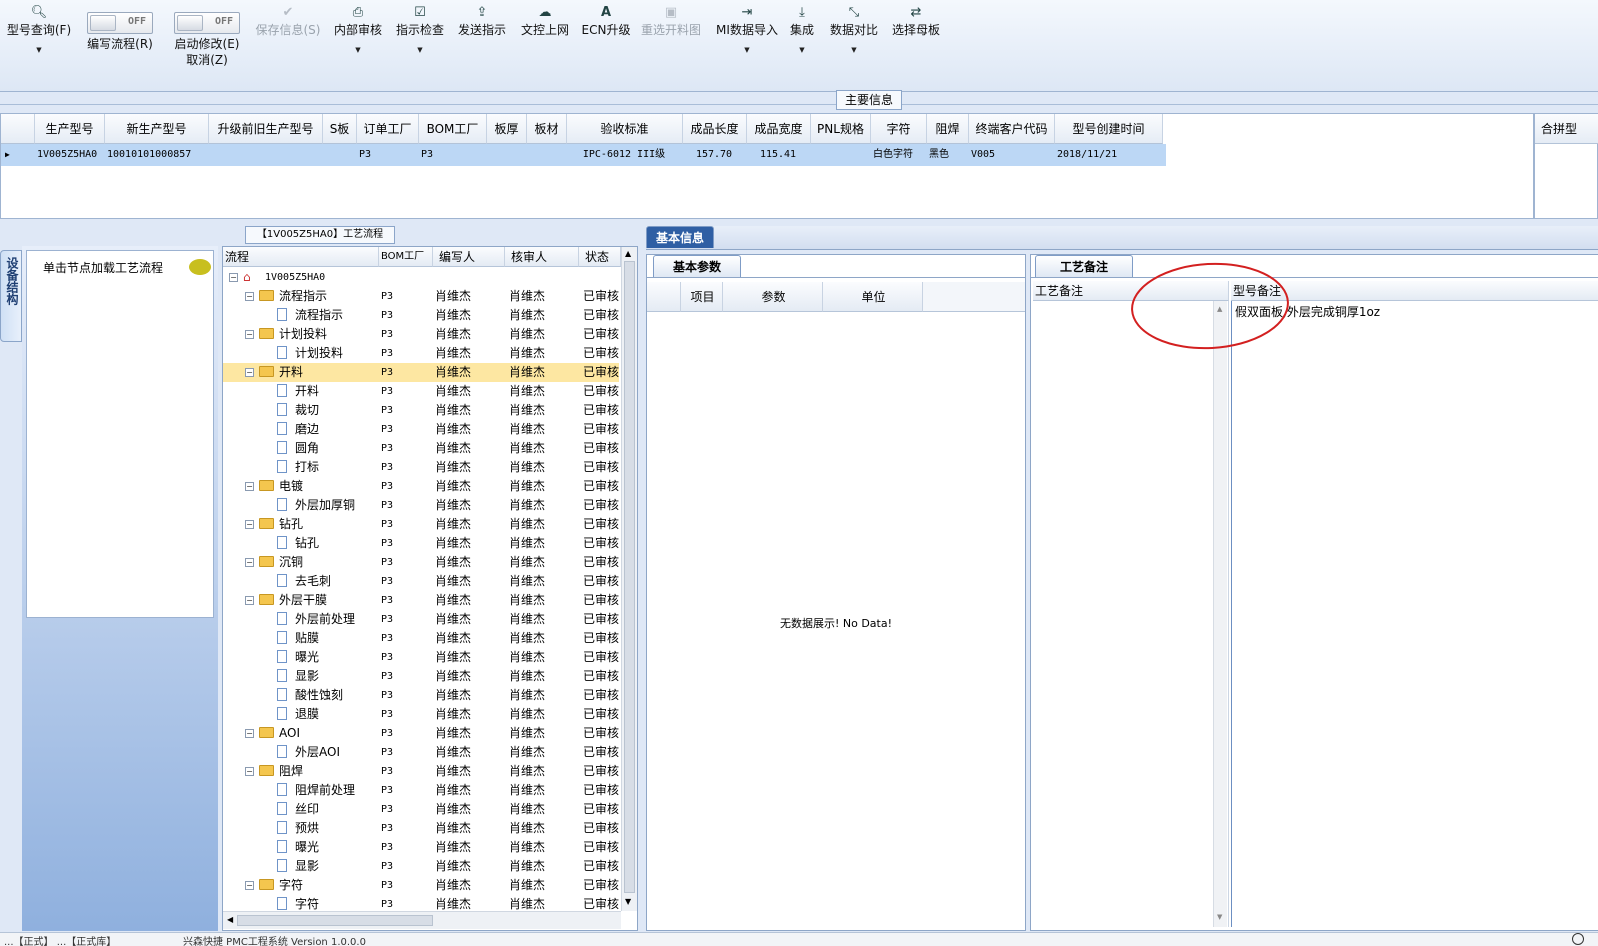  What do you see at coordinates (802, 39) in the screenshot?
I see `integrate-button: ⤓ 集成 ▼` at bounding box center [802, 39].